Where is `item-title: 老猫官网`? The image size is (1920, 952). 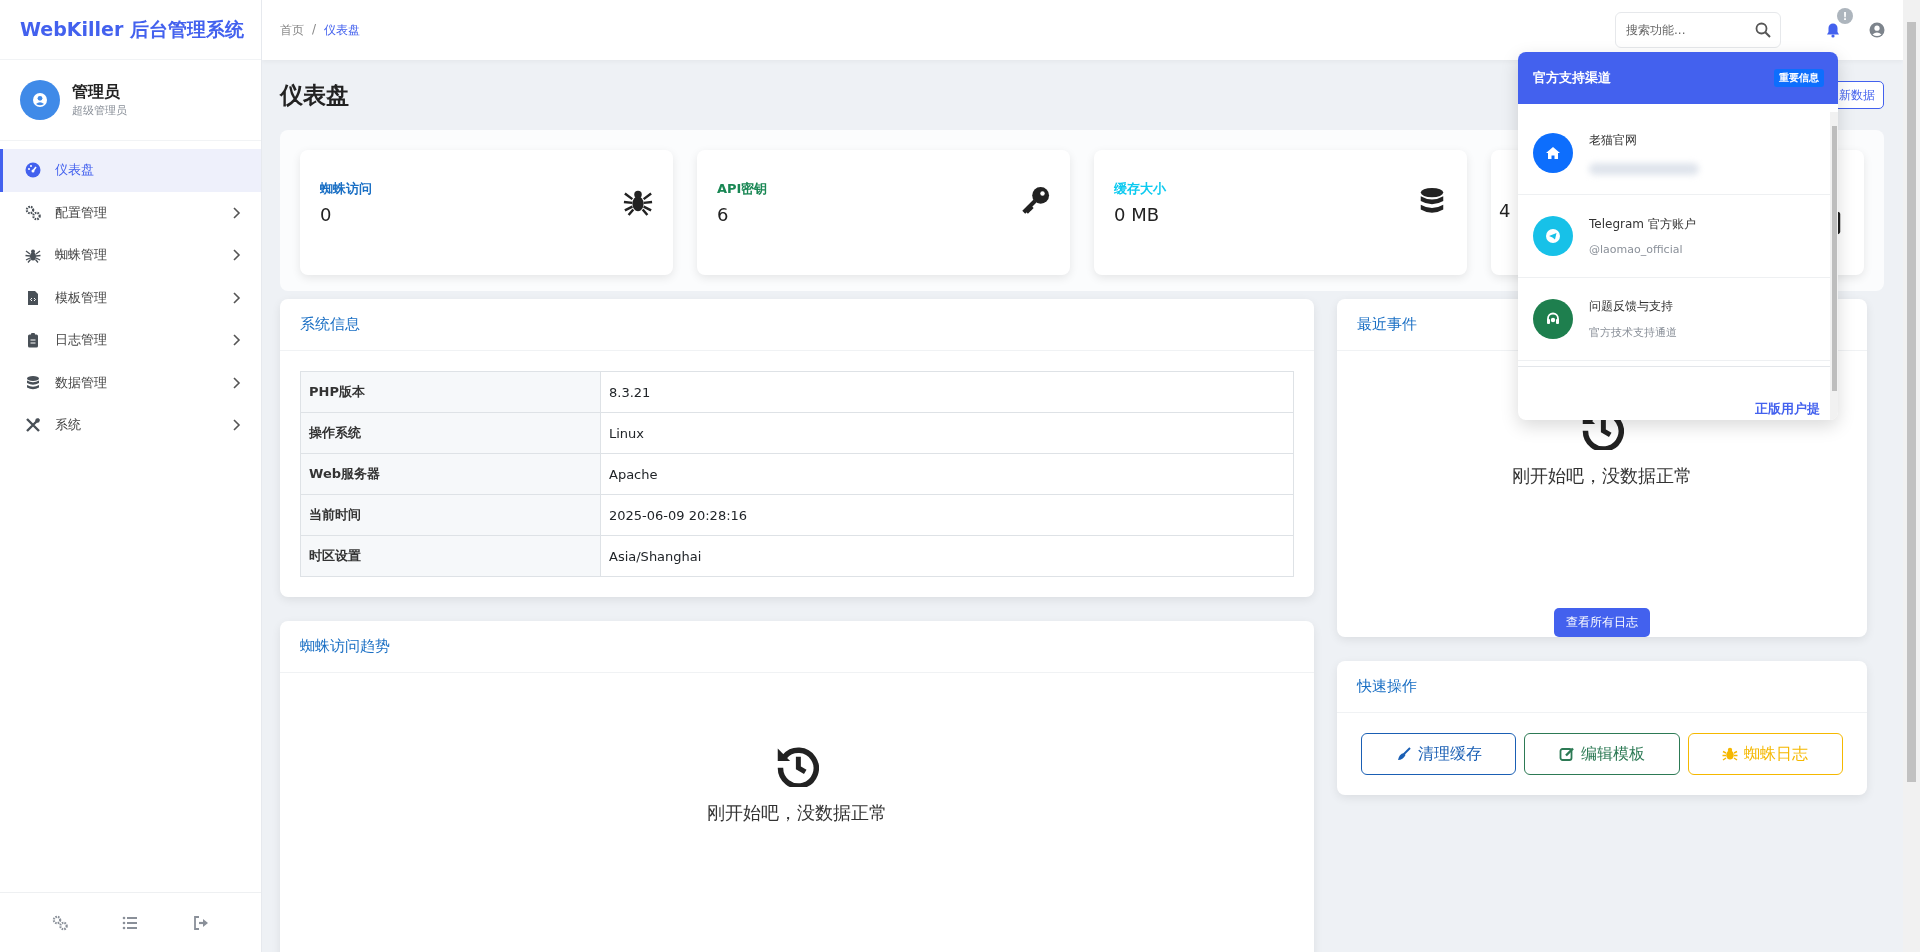
item-title: 老猫官网 is located at coordinates (1613, 140).